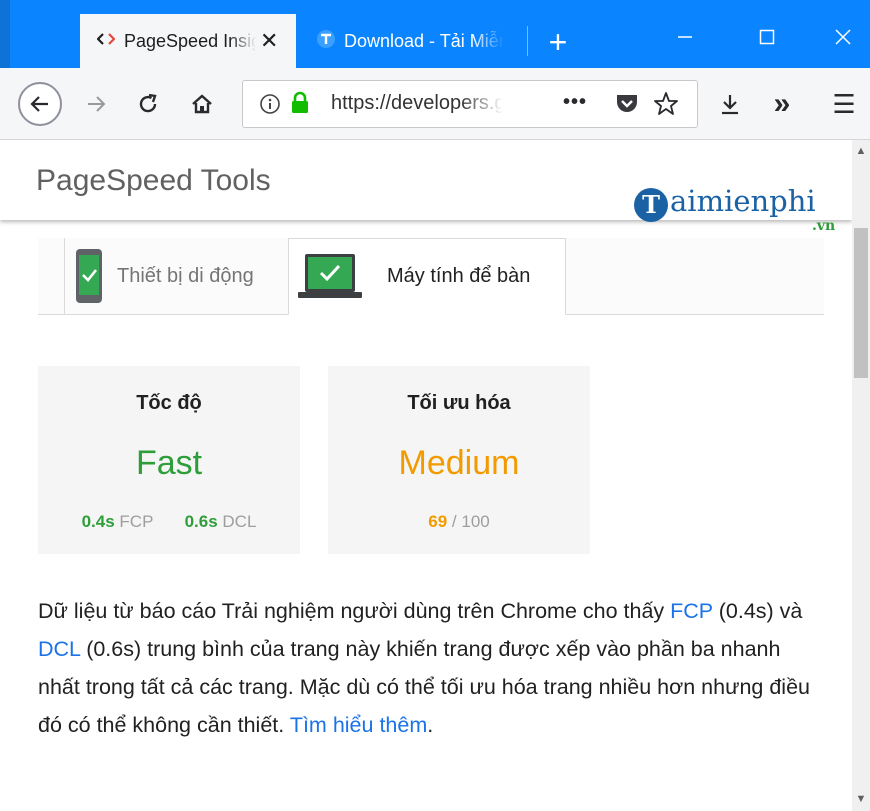  I want to click on scroll-down-icon: ▼, so click(861, 799).